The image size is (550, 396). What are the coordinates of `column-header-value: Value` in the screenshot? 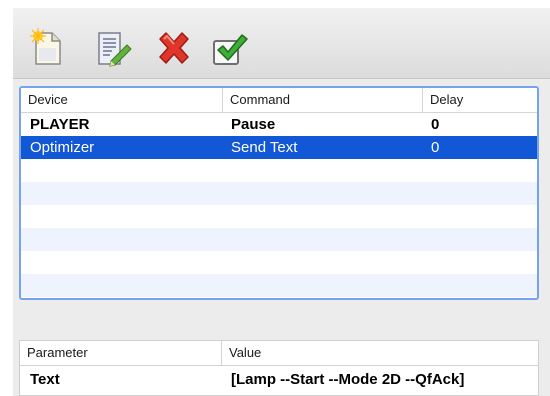 It's located at (379, 353).